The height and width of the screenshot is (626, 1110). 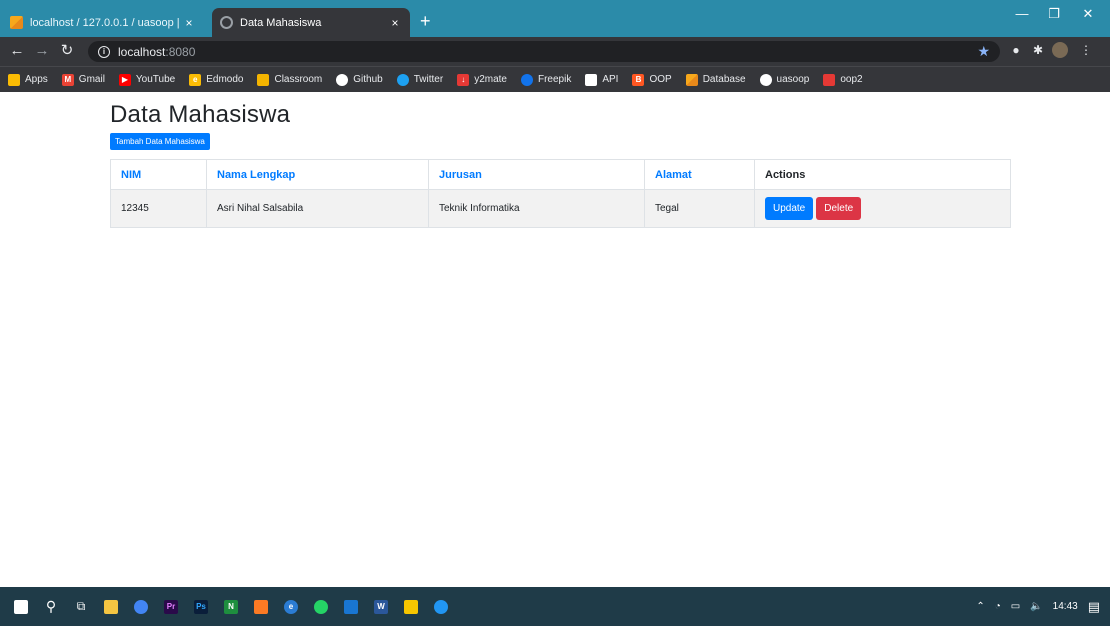 What do you see at coordinates (368, 79) in the screenshot?
I see `bookmark-label: Github` at bounding box center [368, 79].